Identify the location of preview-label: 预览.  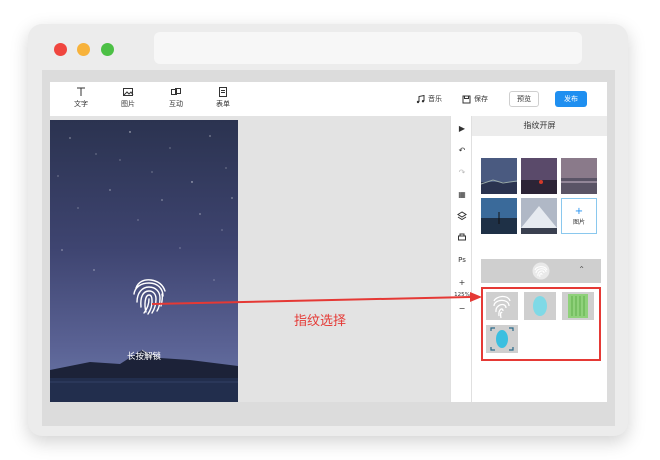
(524, 99).